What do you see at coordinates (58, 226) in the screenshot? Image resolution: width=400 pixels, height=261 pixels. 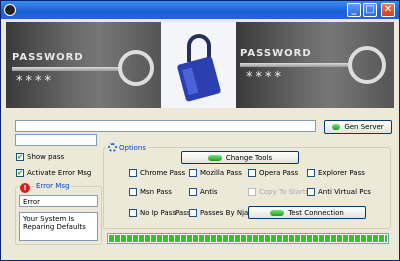 I see `error-body-textarea: Your System Is Reparing Defaults` at bounding box center [58, 226].